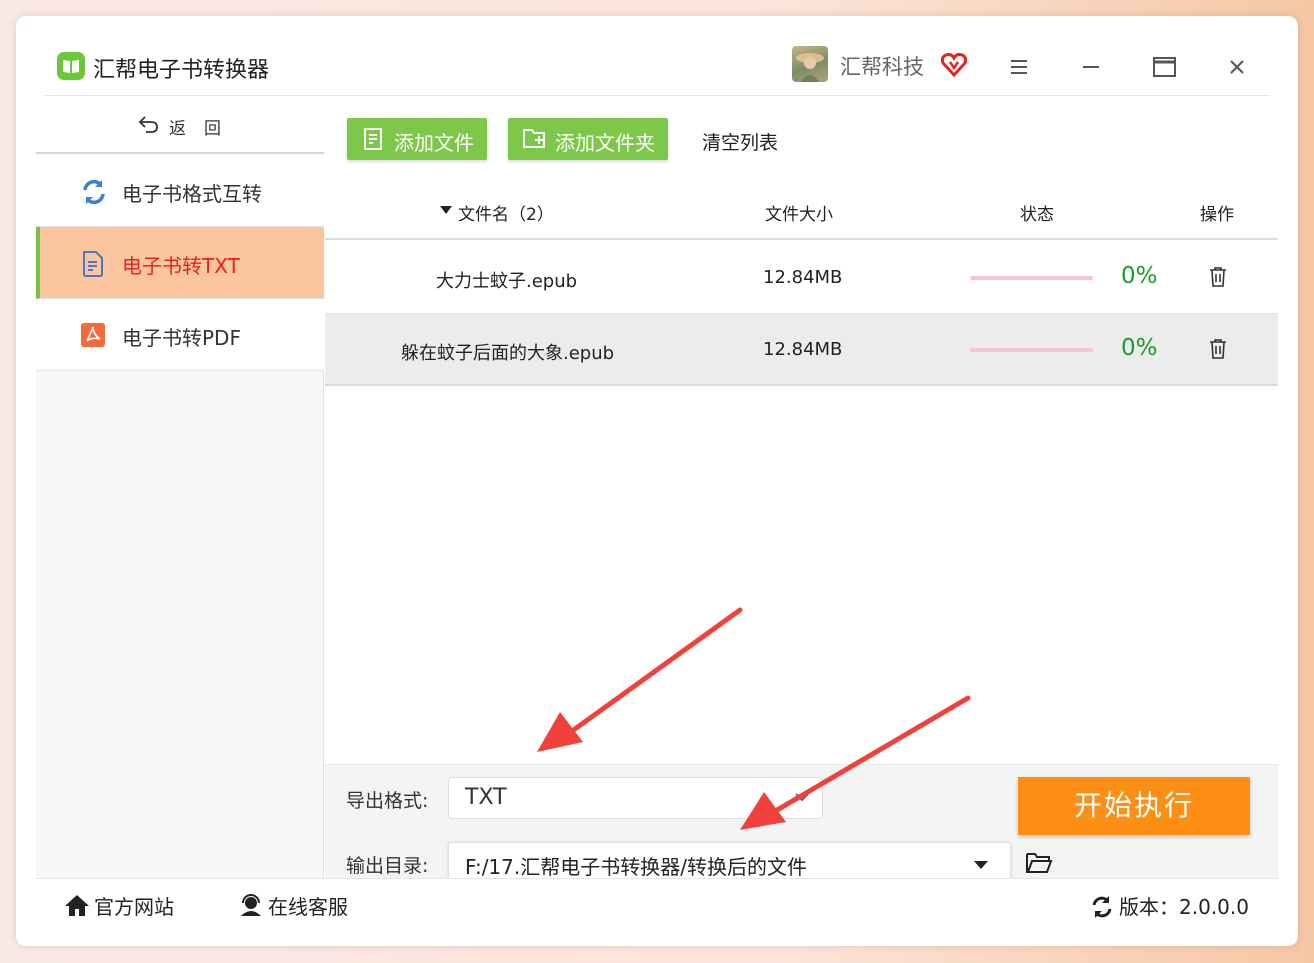 The image size is (1314, 963). What do you see at coordinates (446, 210) in the screenshot?
I see `sort-down-icon` at bounding box center [446, 210].